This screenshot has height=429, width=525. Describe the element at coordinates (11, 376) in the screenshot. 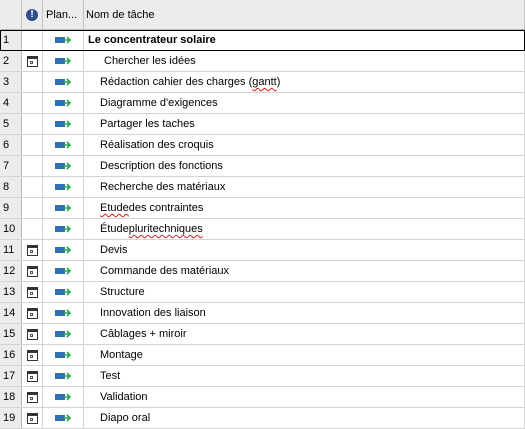

I see `row-number: 17` at that location.